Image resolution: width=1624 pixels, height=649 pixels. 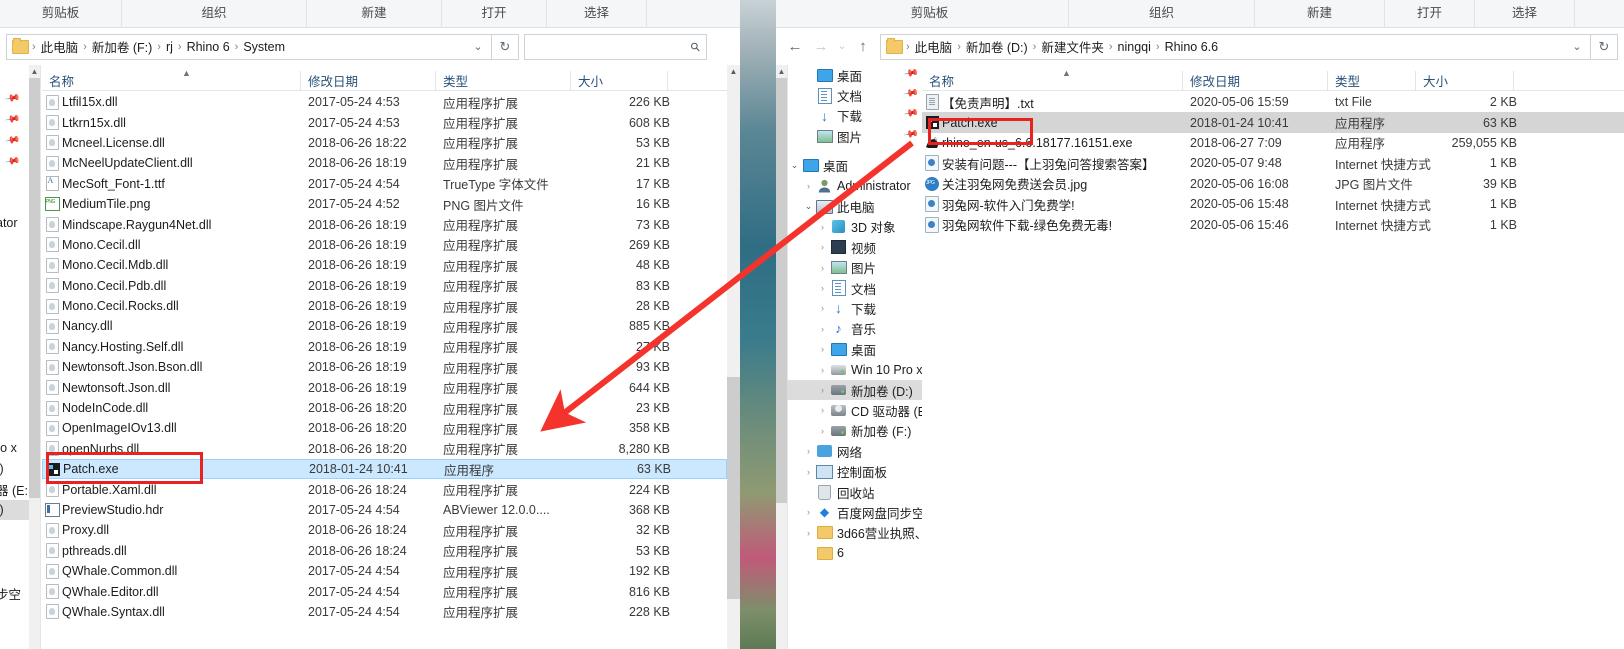 I want to click on refresh-button: ↻, so click(x=1604, y=46).